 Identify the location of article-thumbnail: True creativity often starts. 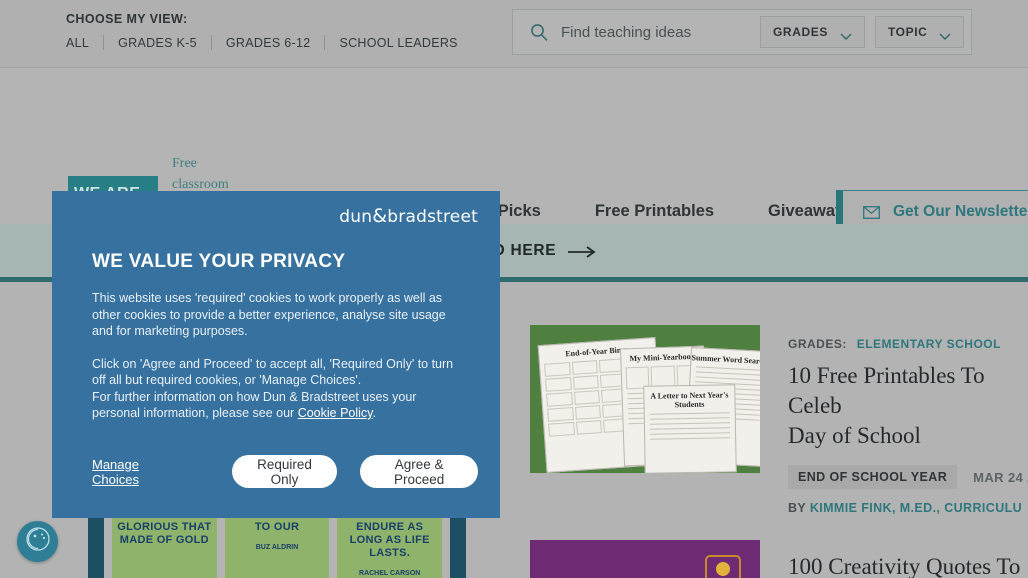
(645, 559).